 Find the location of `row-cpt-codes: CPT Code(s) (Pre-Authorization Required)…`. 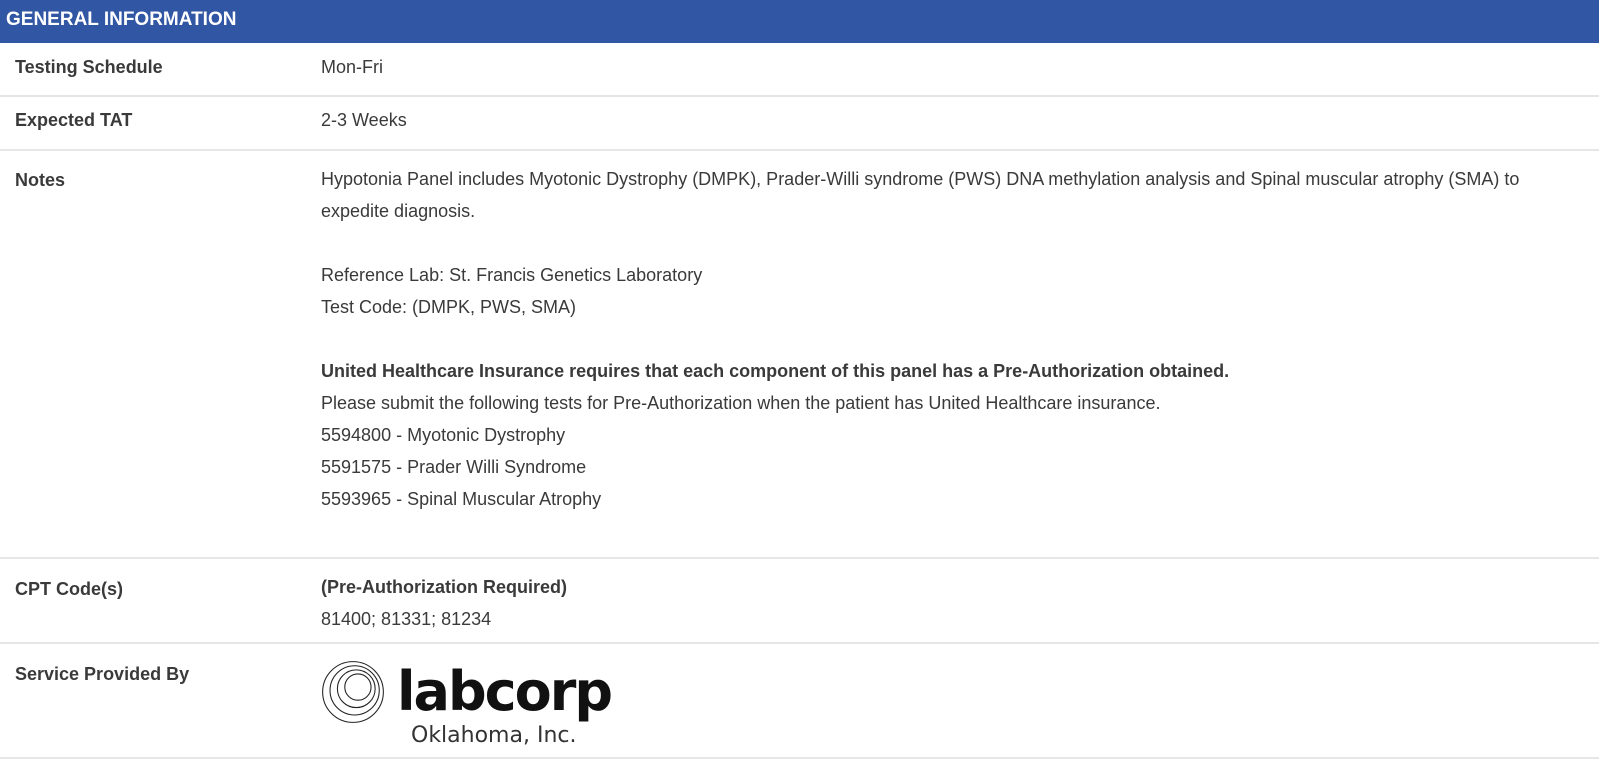

row-cpt-codes: CPT Code(s) (Pre-Authorization Required)… is located at coordinates (799, 601).